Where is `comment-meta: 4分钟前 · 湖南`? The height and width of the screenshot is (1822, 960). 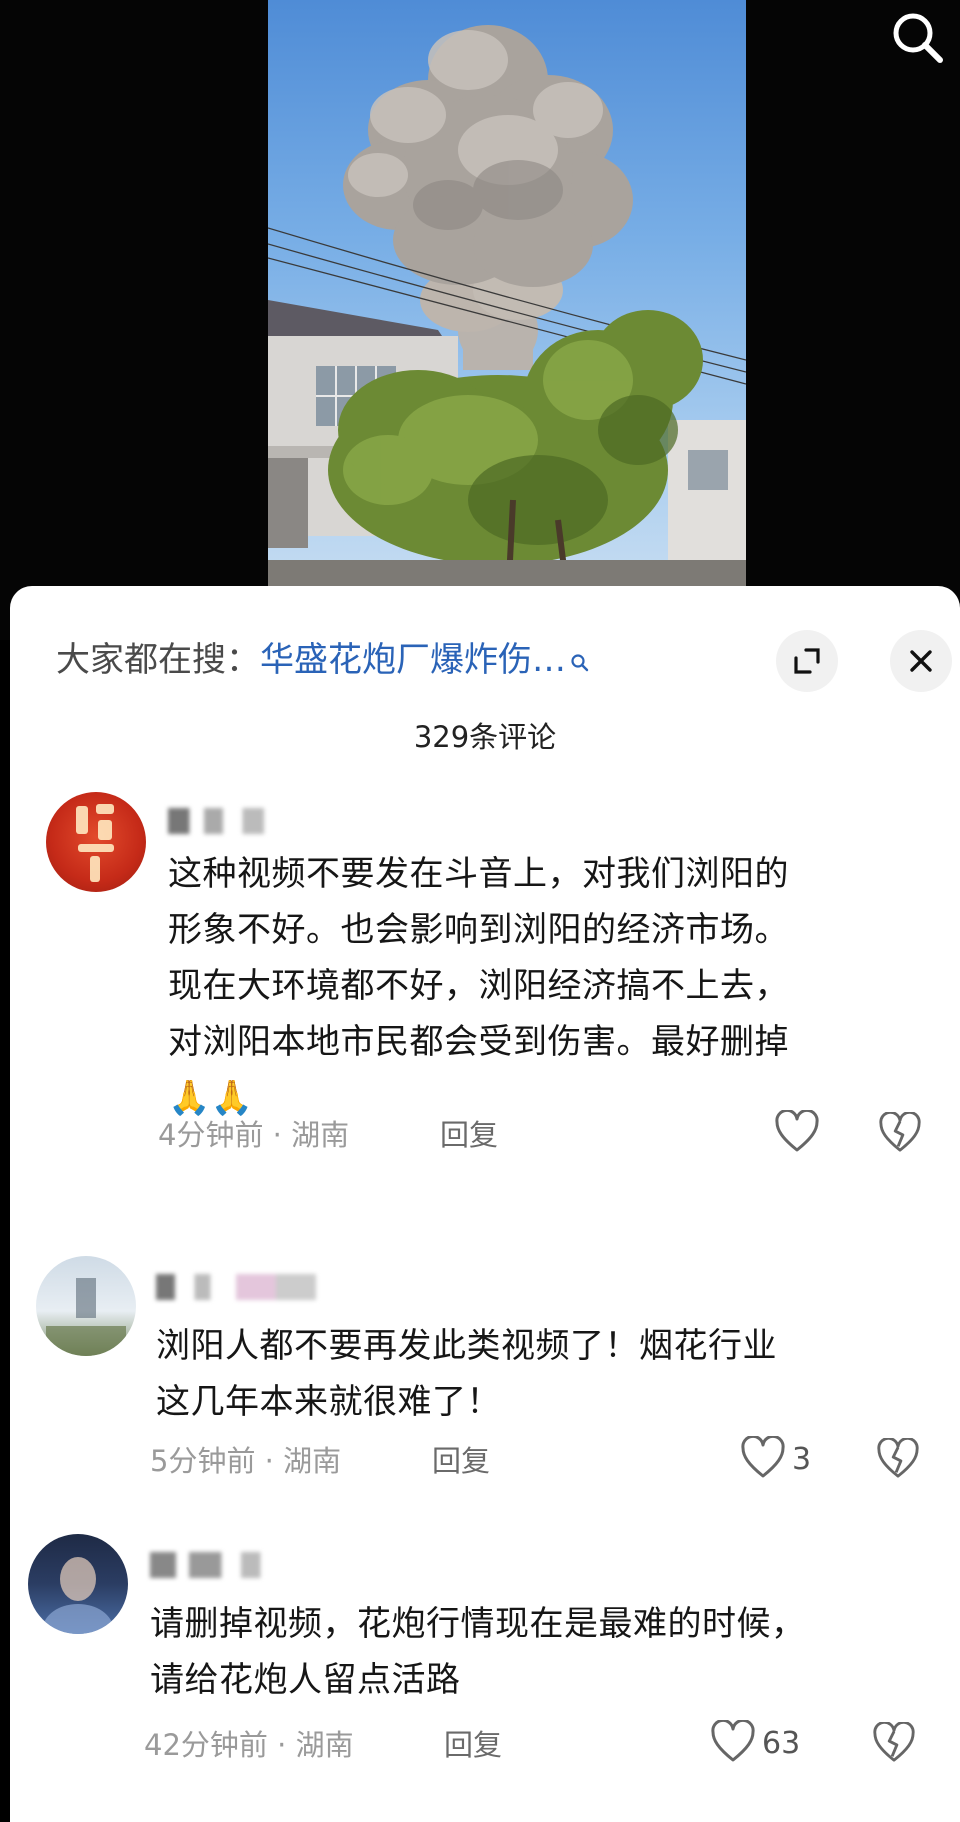 comment-meta: 4分钟前 · 湖南 is located at coordinates (254, 1135).